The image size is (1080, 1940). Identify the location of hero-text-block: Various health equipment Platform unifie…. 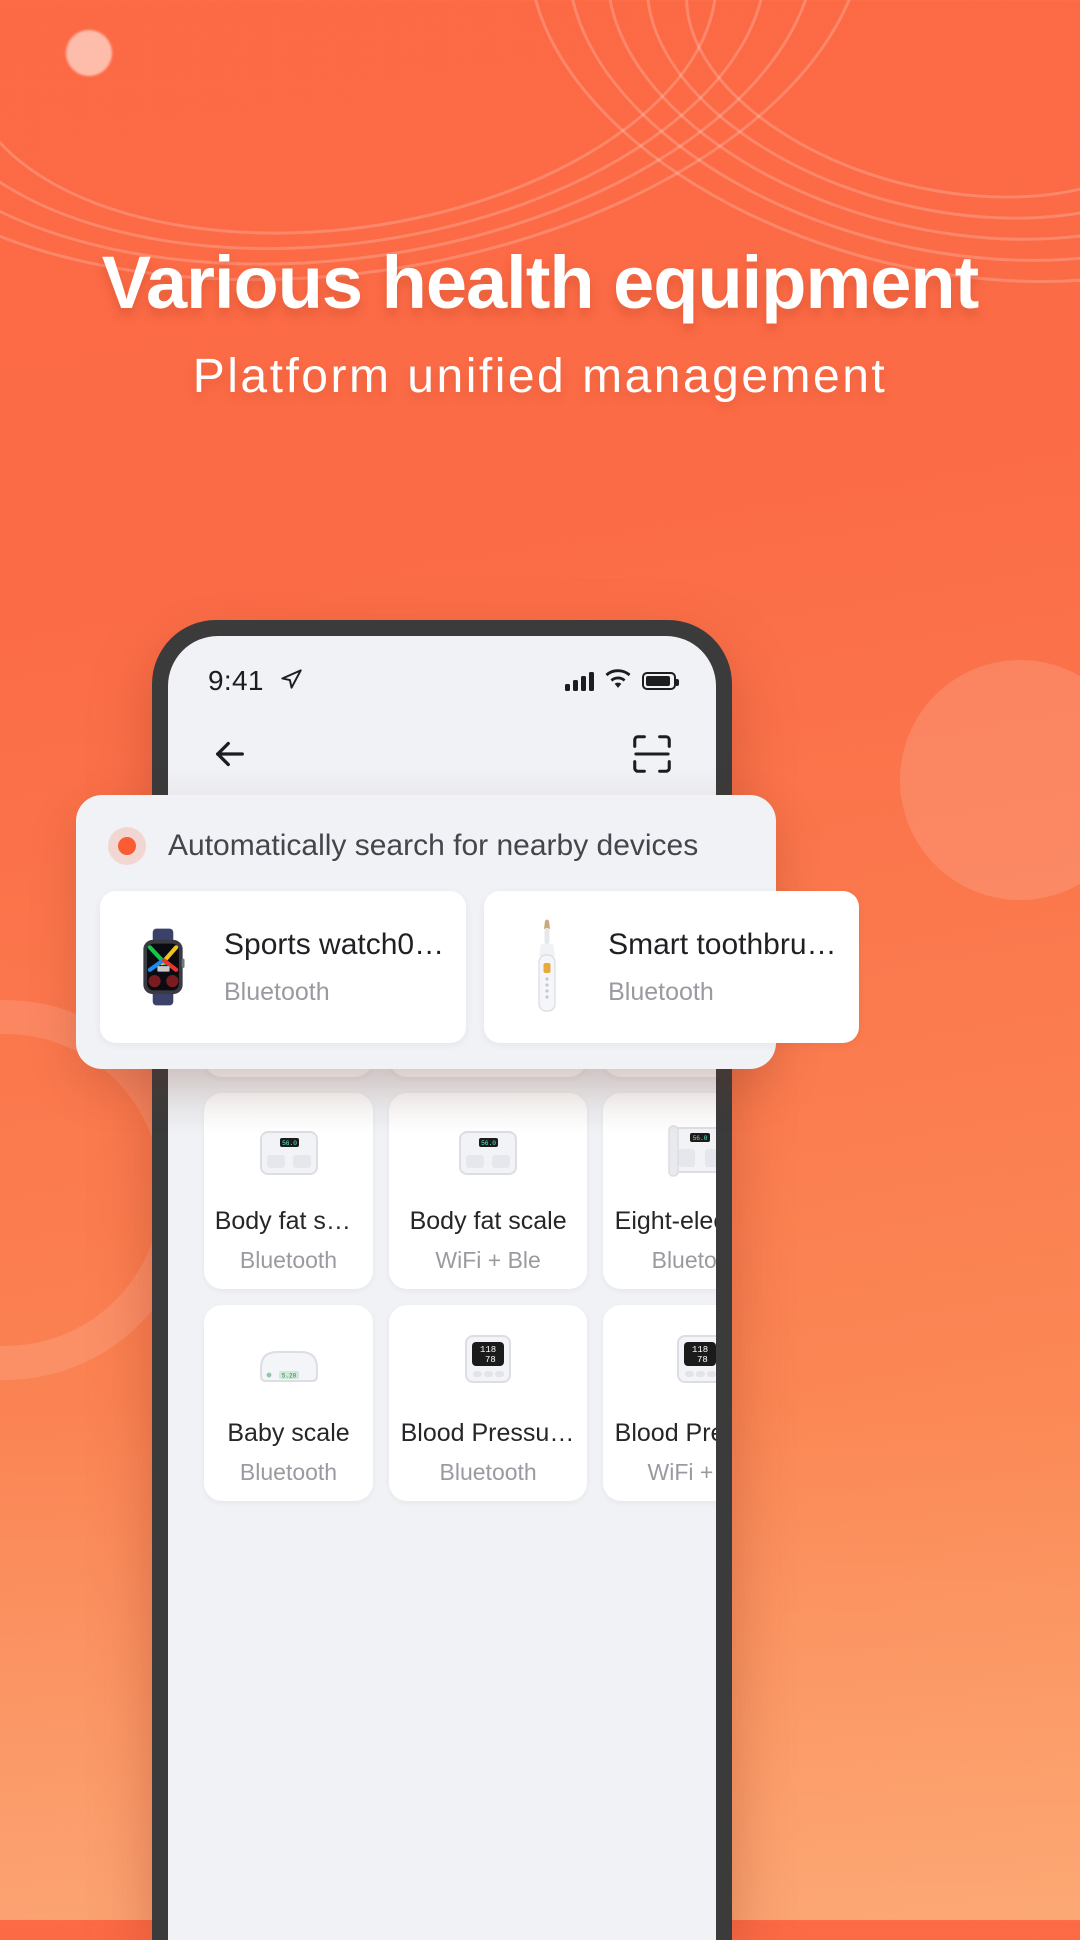
(540, 322).